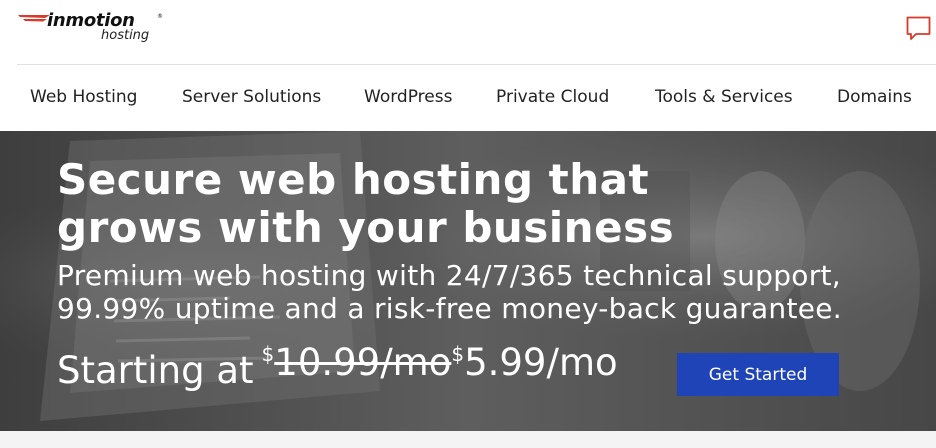 The width and height of the screenshot is (936, 448). I want to click on old-price-currency: $, so click(268, 354).